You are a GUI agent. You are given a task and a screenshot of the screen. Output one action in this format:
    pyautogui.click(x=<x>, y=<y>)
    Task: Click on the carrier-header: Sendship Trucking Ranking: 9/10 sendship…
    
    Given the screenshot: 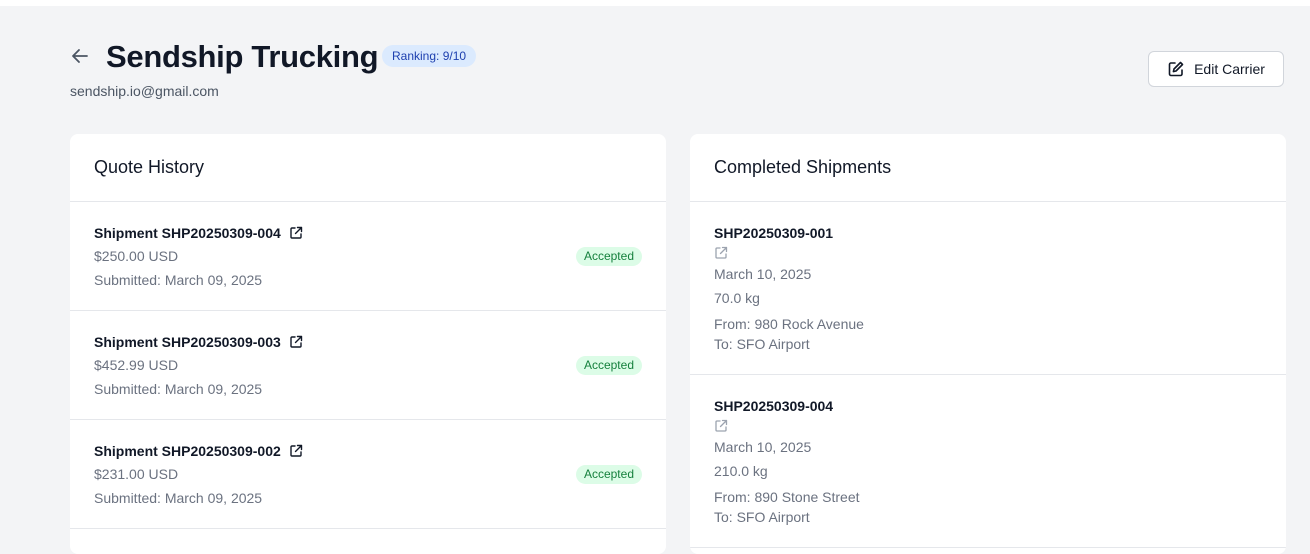 What is the action you would take?
    pyautogui.click(x=678, y=73)
    